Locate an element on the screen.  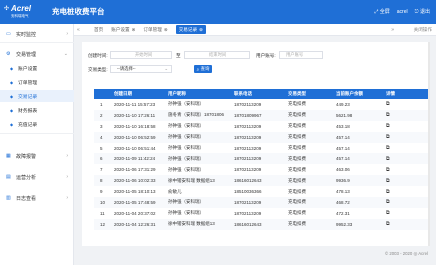
user-menu: acrel is located at coordinates (402, 12).